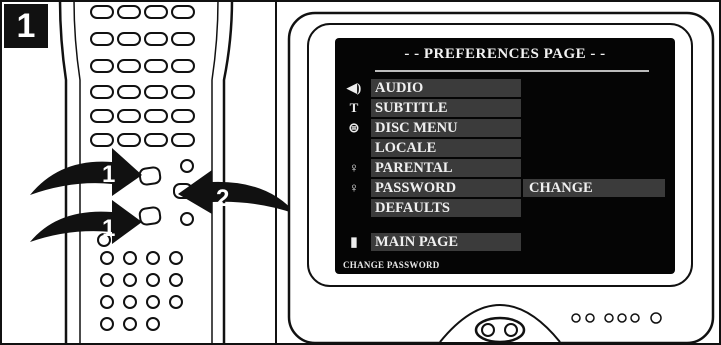 This screenshot has width=721, height=345. I want to click on subtitle-icon: T, so click(354, 107).